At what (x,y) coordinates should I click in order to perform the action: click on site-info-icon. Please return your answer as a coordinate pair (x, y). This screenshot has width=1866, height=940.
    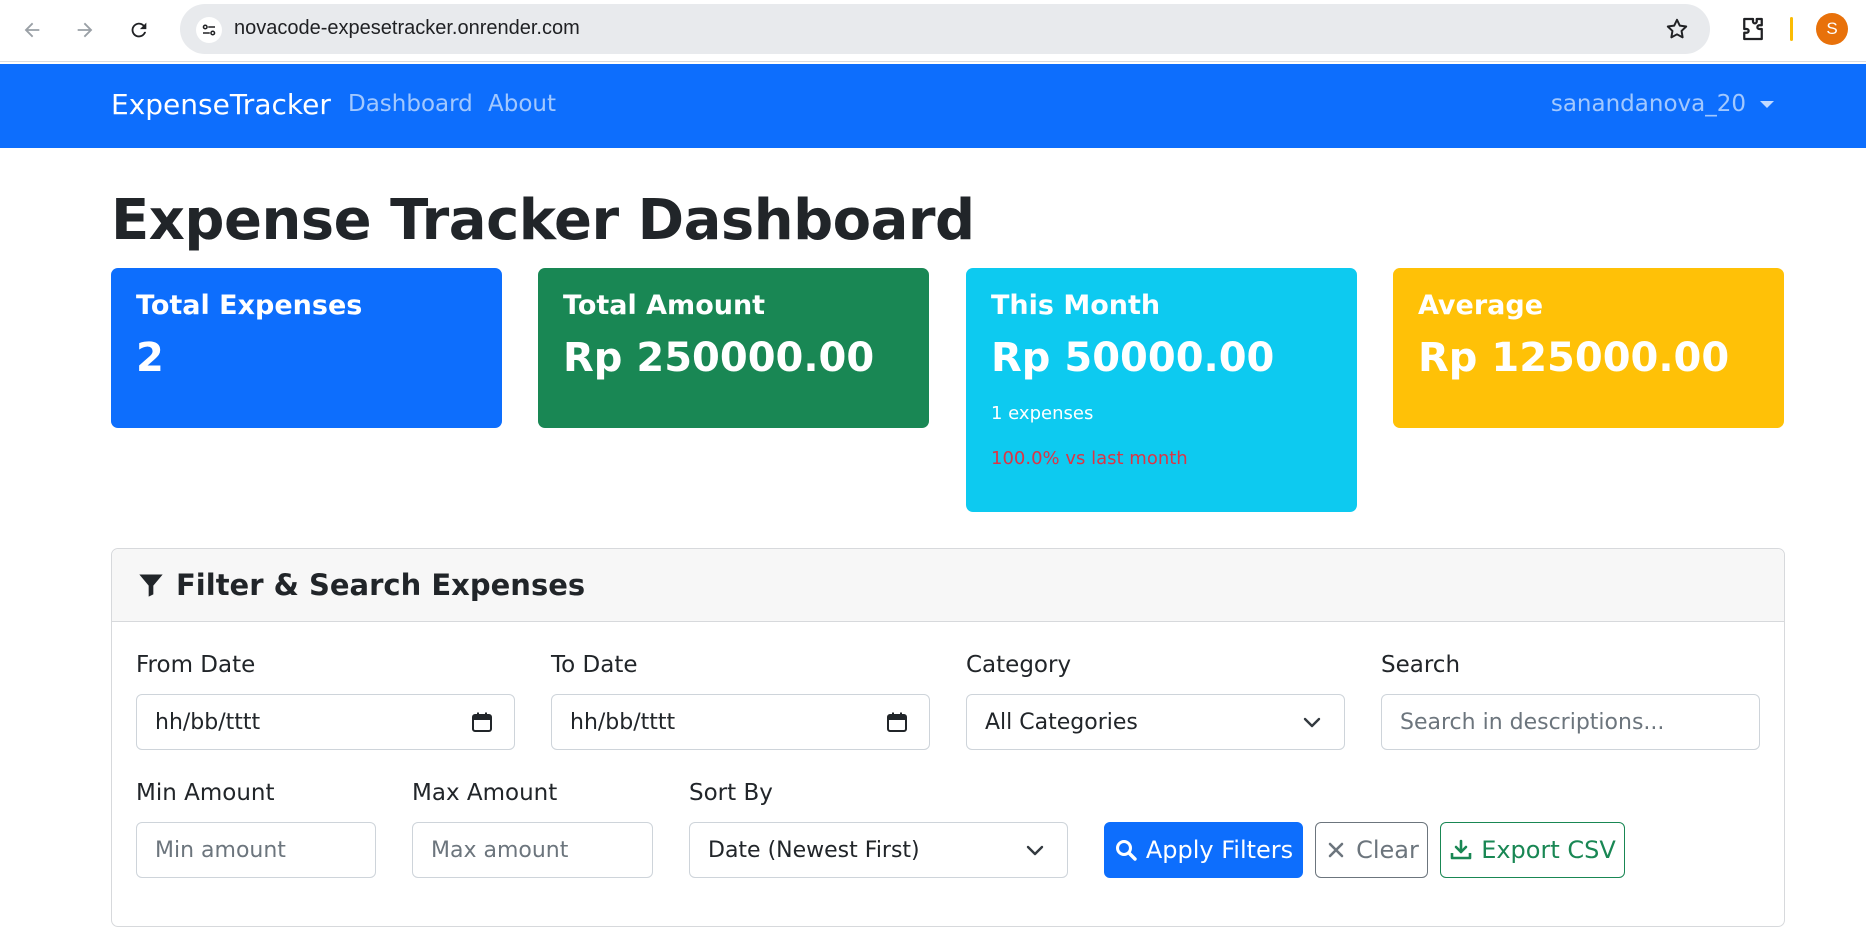
    Looking at the image, I should click on (209, 30).